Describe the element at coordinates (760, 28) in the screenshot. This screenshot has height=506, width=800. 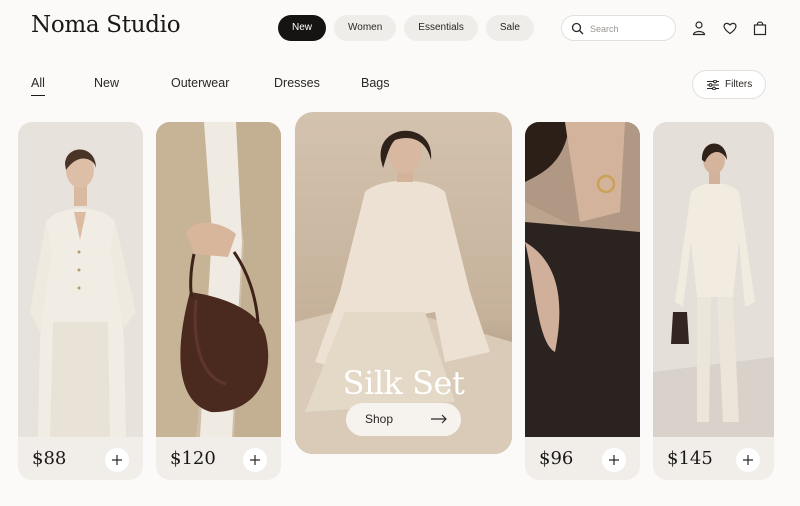
I see `bag-icon` at that location.